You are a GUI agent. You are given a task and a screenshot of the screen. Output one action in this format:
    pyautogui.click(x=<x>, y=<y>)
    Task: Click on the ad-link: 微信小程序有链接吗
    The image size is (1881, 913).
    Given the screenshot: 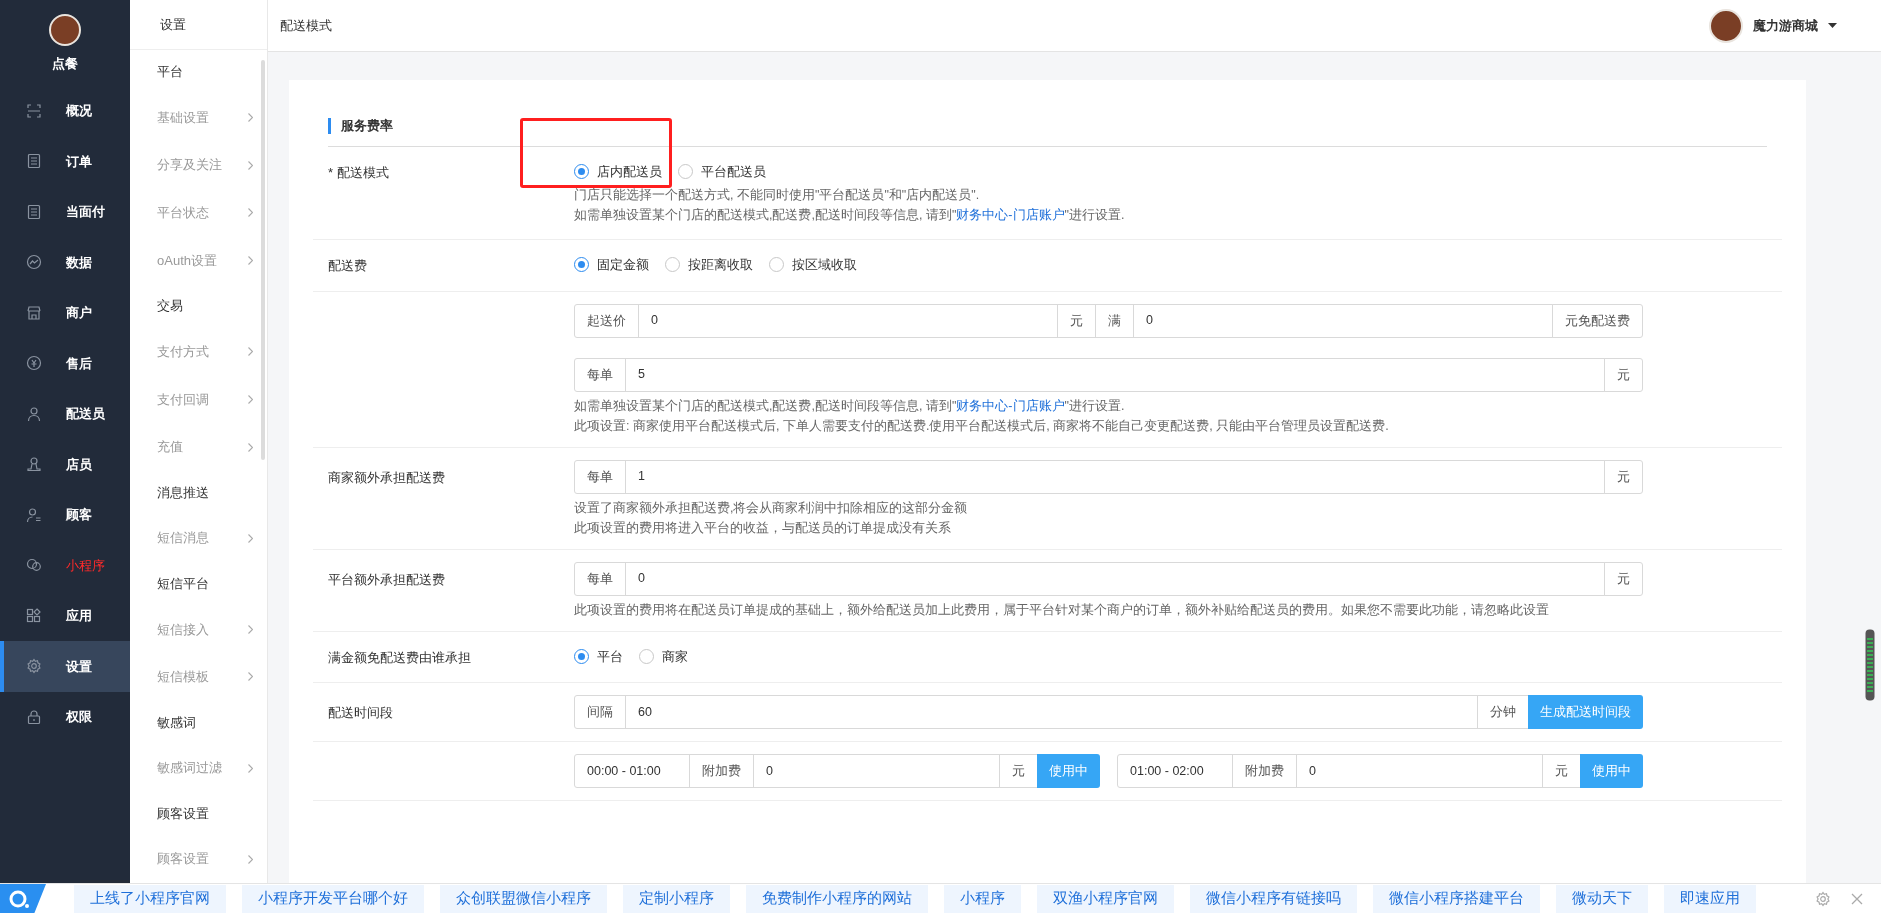 What is the action you would take?
    pyautogui.click(x=1273, y=898)
    